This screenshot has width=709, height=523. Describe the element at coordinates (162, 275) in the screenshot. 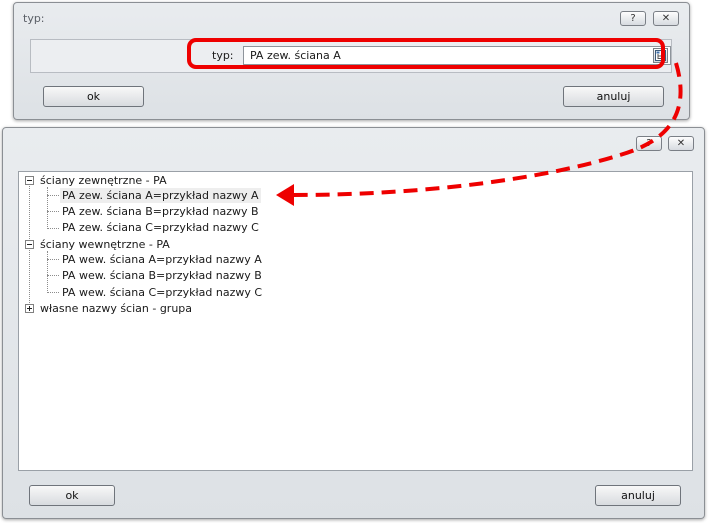

I see `tree-item: PA wew. ściana B=przykład nazwy B` at that location.